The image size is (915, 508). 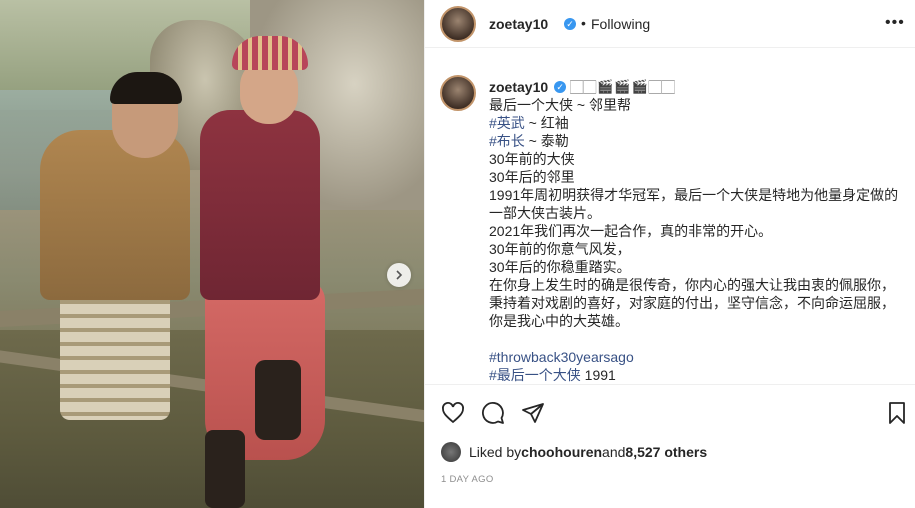 I want to click on send-icon, so click(x=533, y=413).